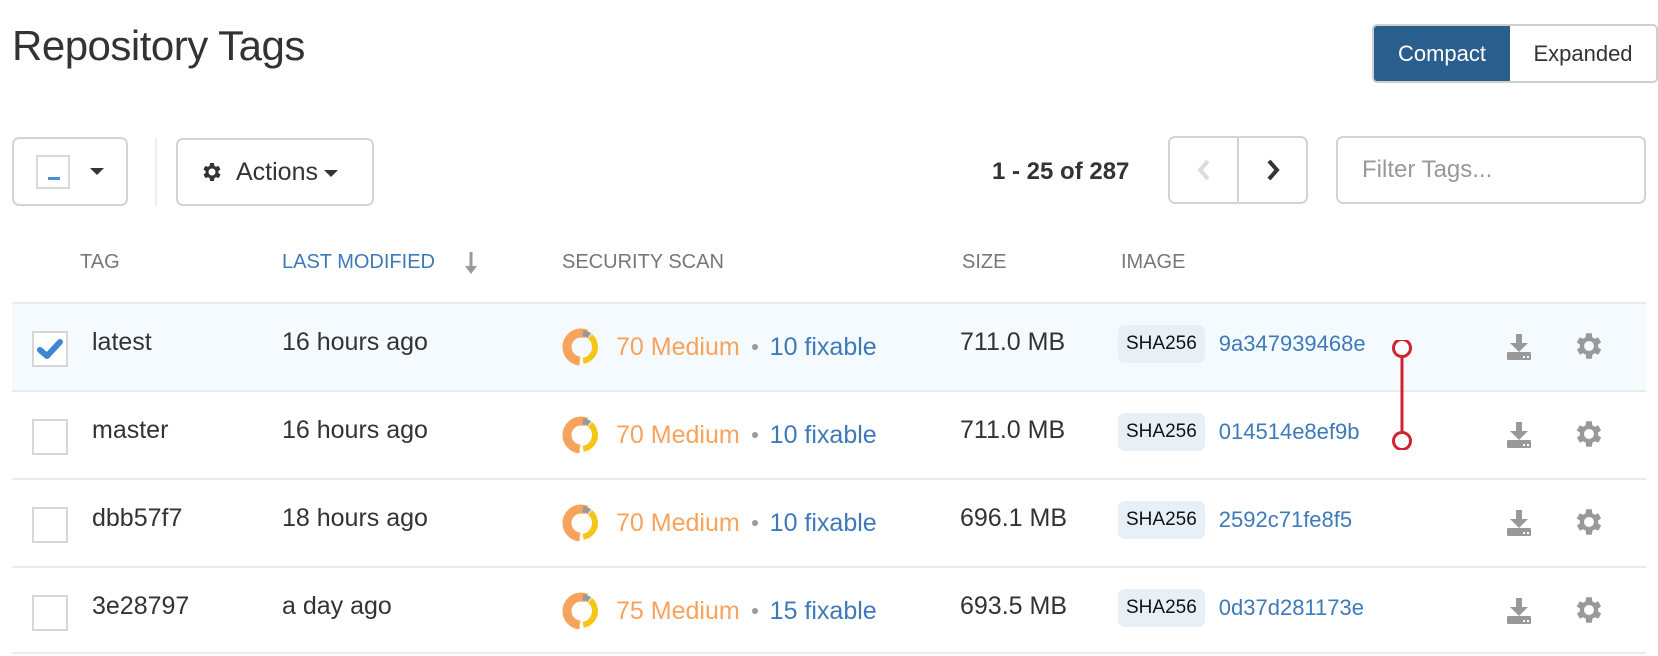  I want to click on expanded-view-button: Expanded, so click(1583, 53).